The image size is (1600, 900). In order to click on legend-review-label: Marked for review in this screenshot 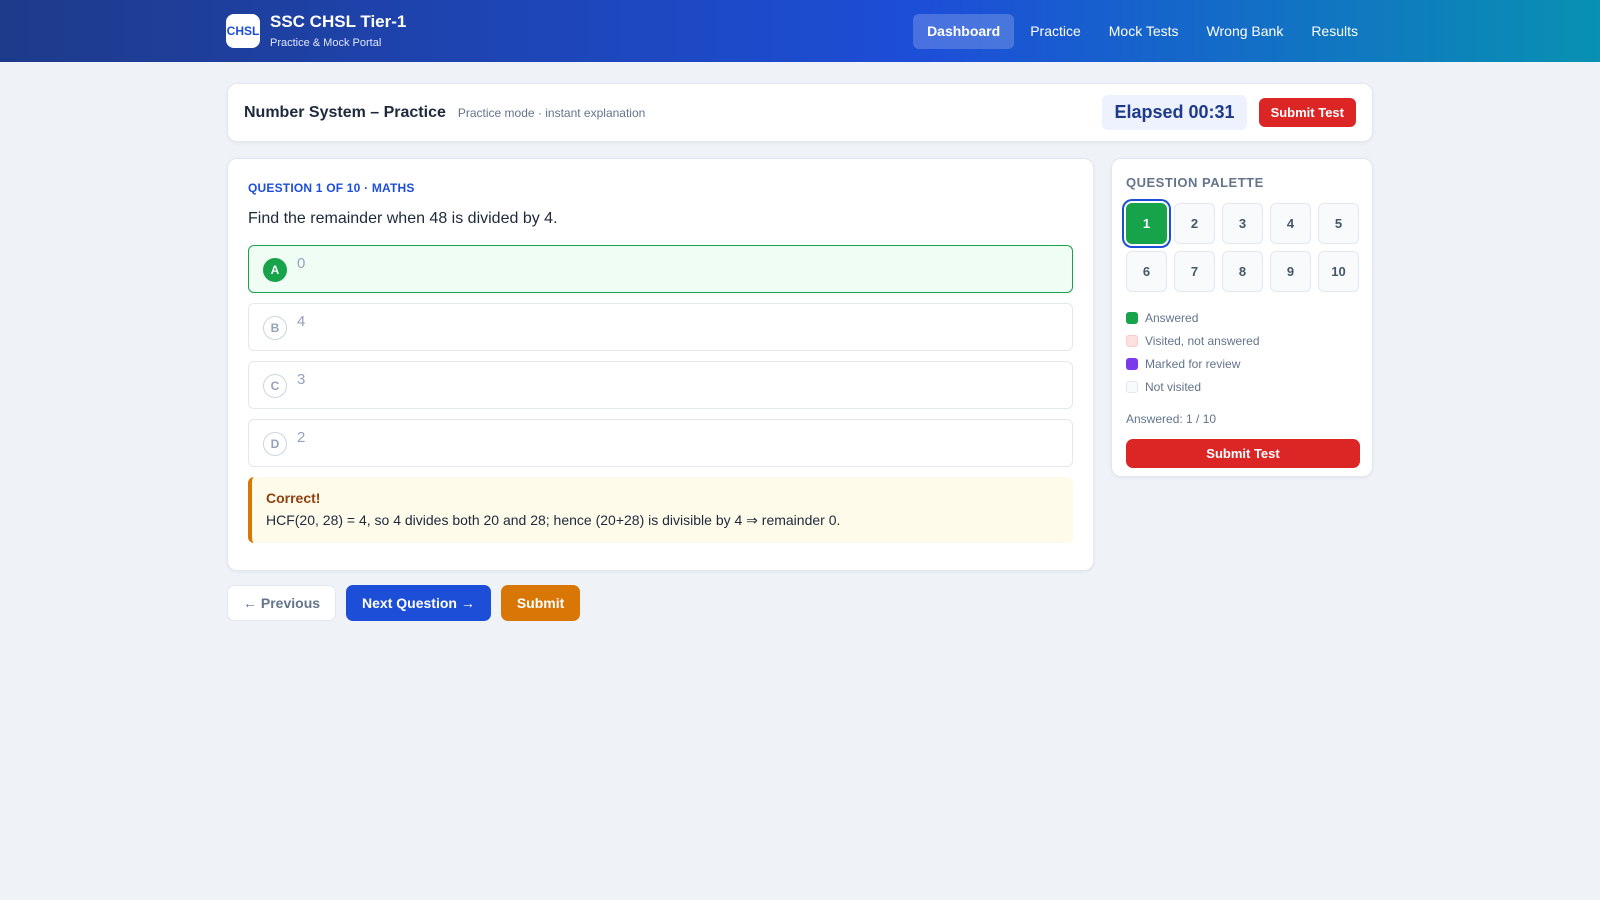, I will do `click(1193, 363)`.